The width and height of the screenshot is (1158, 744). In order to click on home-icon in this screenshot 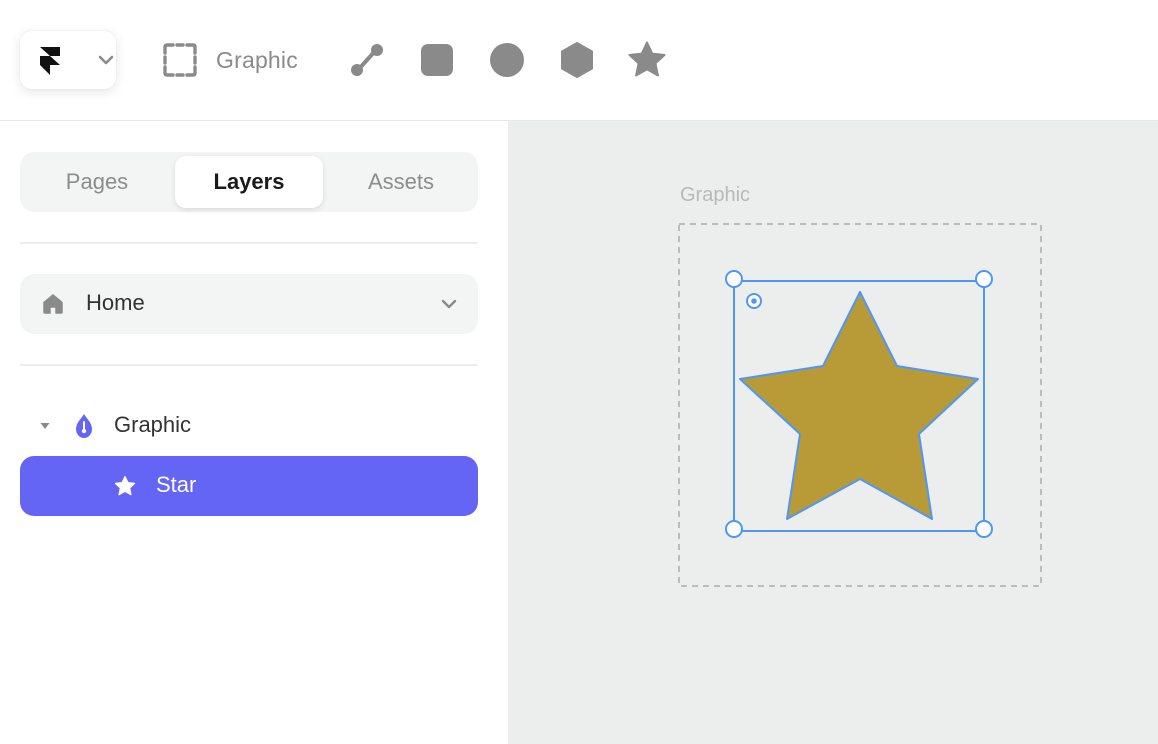, I will do `click(53, 304)`.